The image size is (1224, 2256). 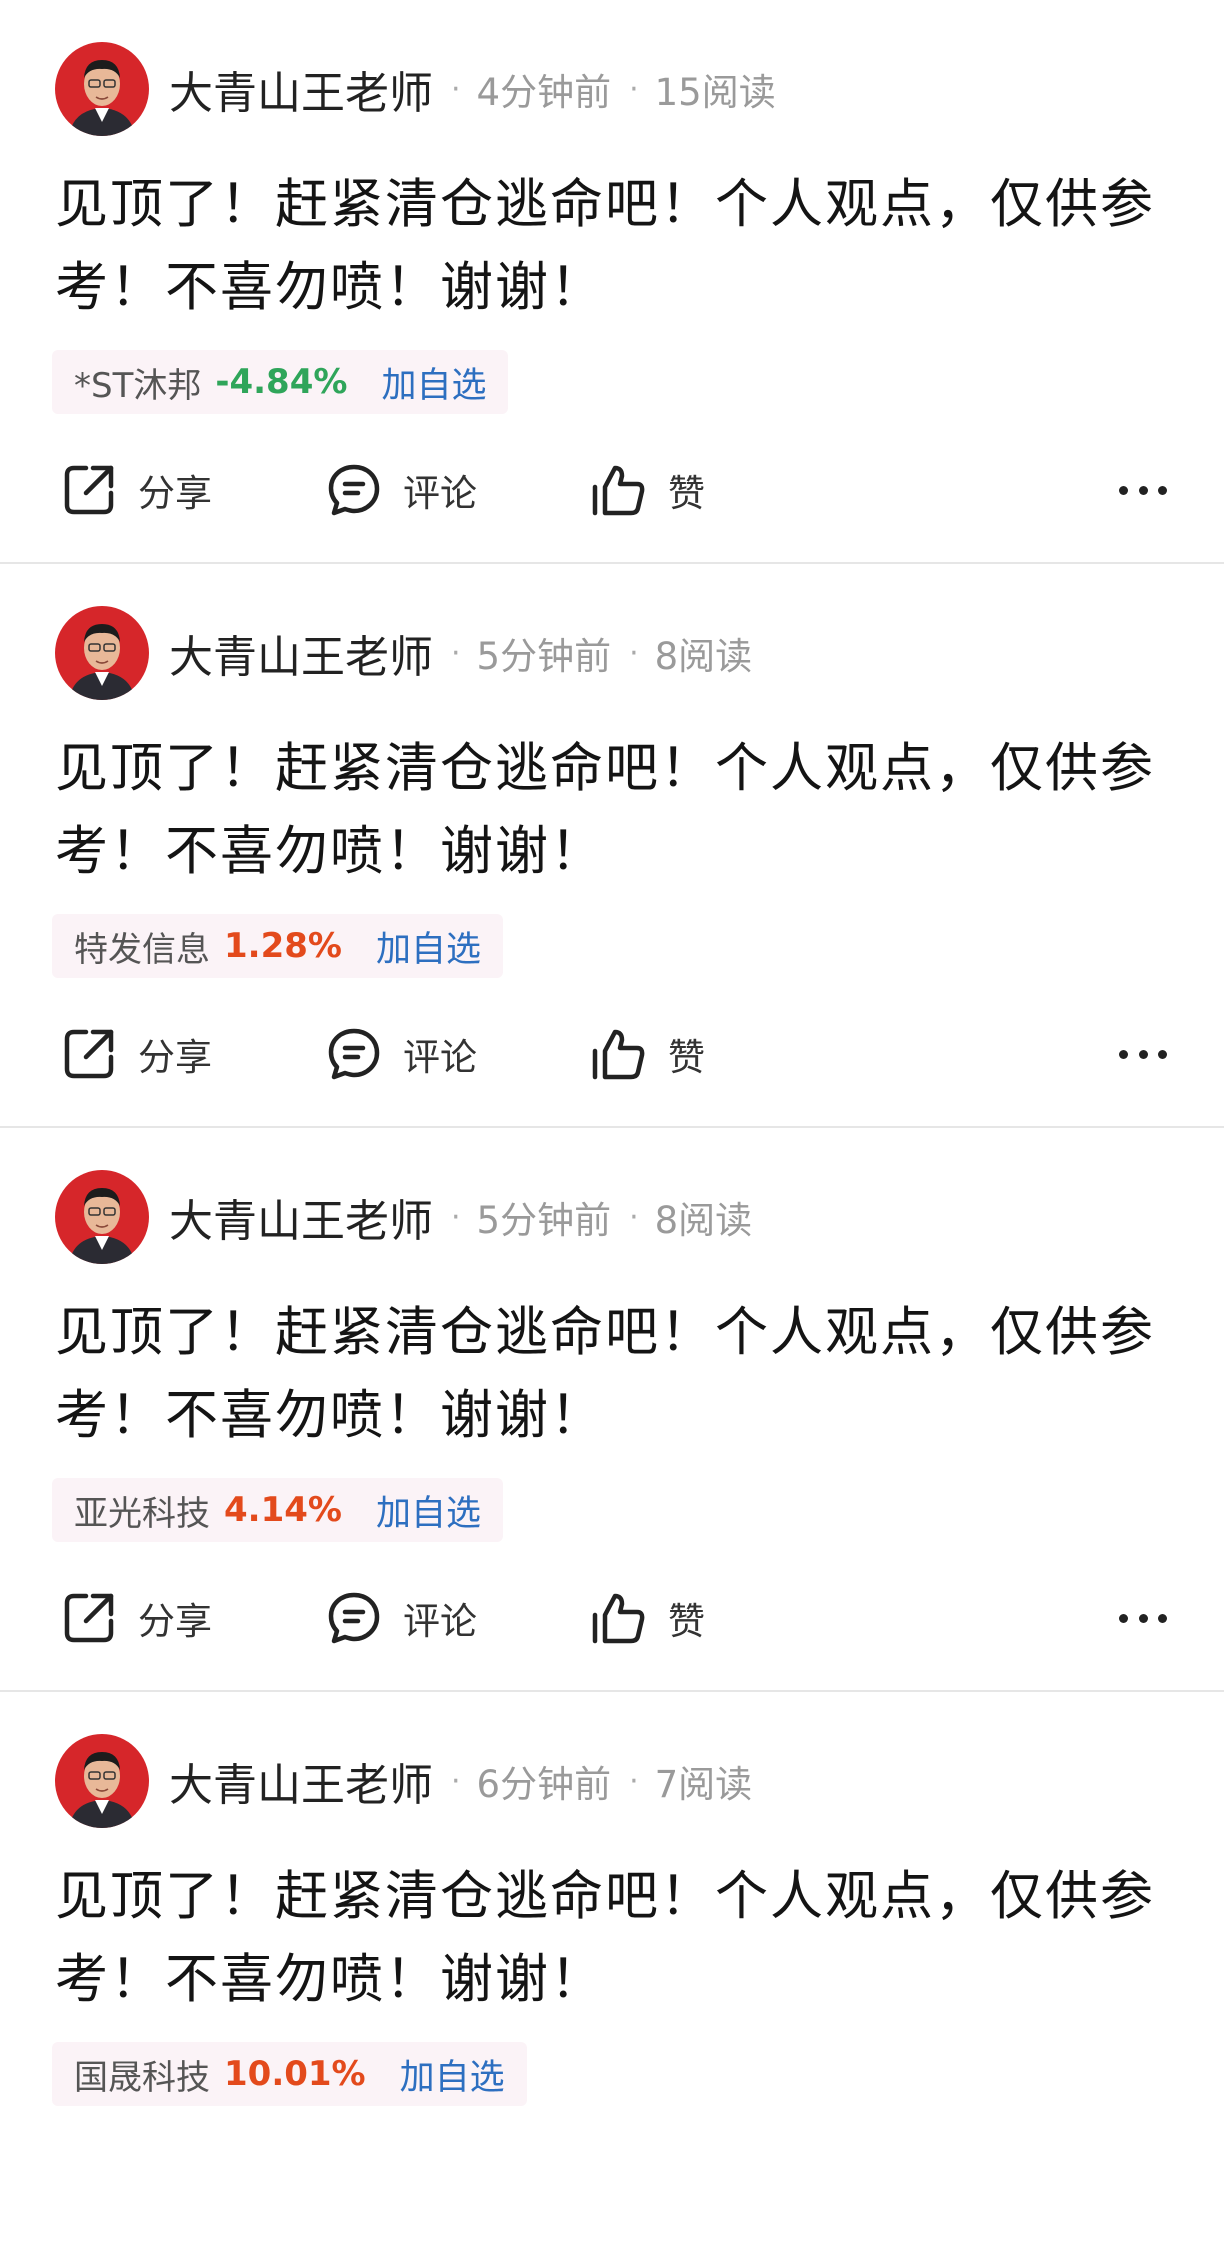 What do you see at coordinates (715, 92) in the screenshot?
I see `read-count: 15阅读` at bounding box center [715, 92].